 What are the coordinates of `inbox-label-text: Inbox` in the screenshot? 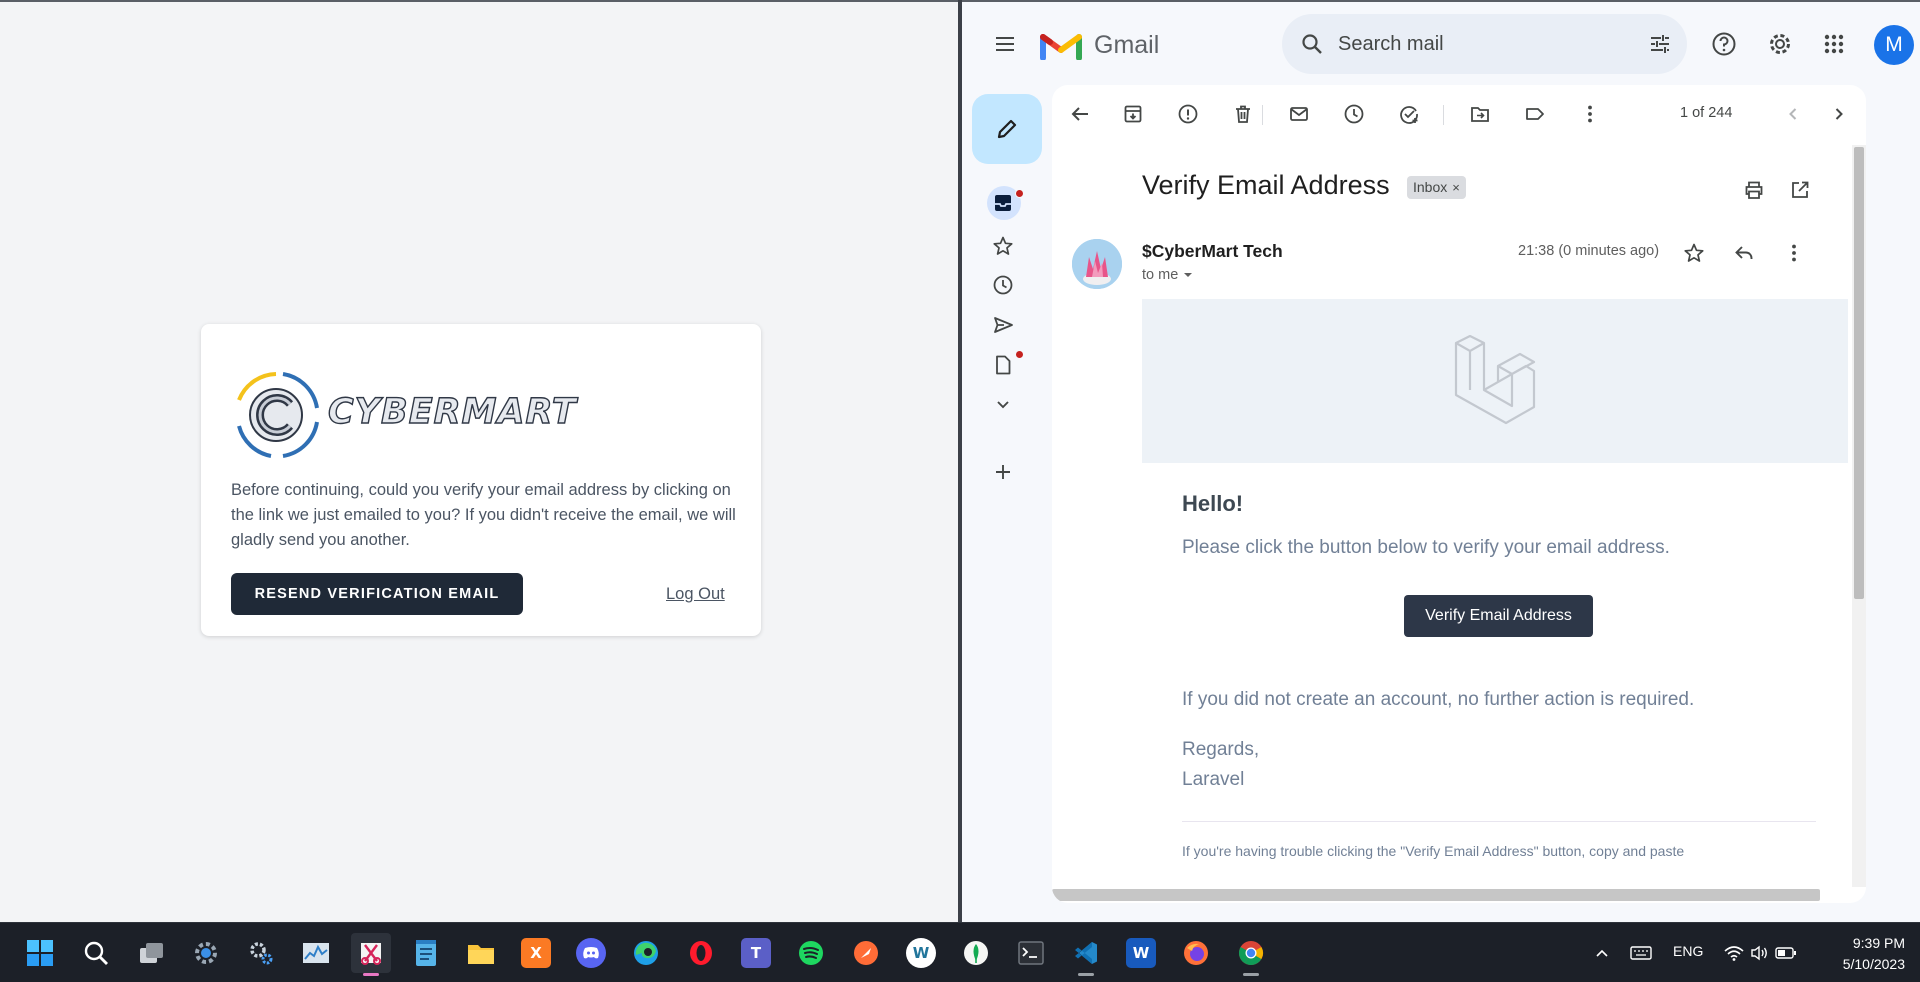 It's located at (1430, 187).